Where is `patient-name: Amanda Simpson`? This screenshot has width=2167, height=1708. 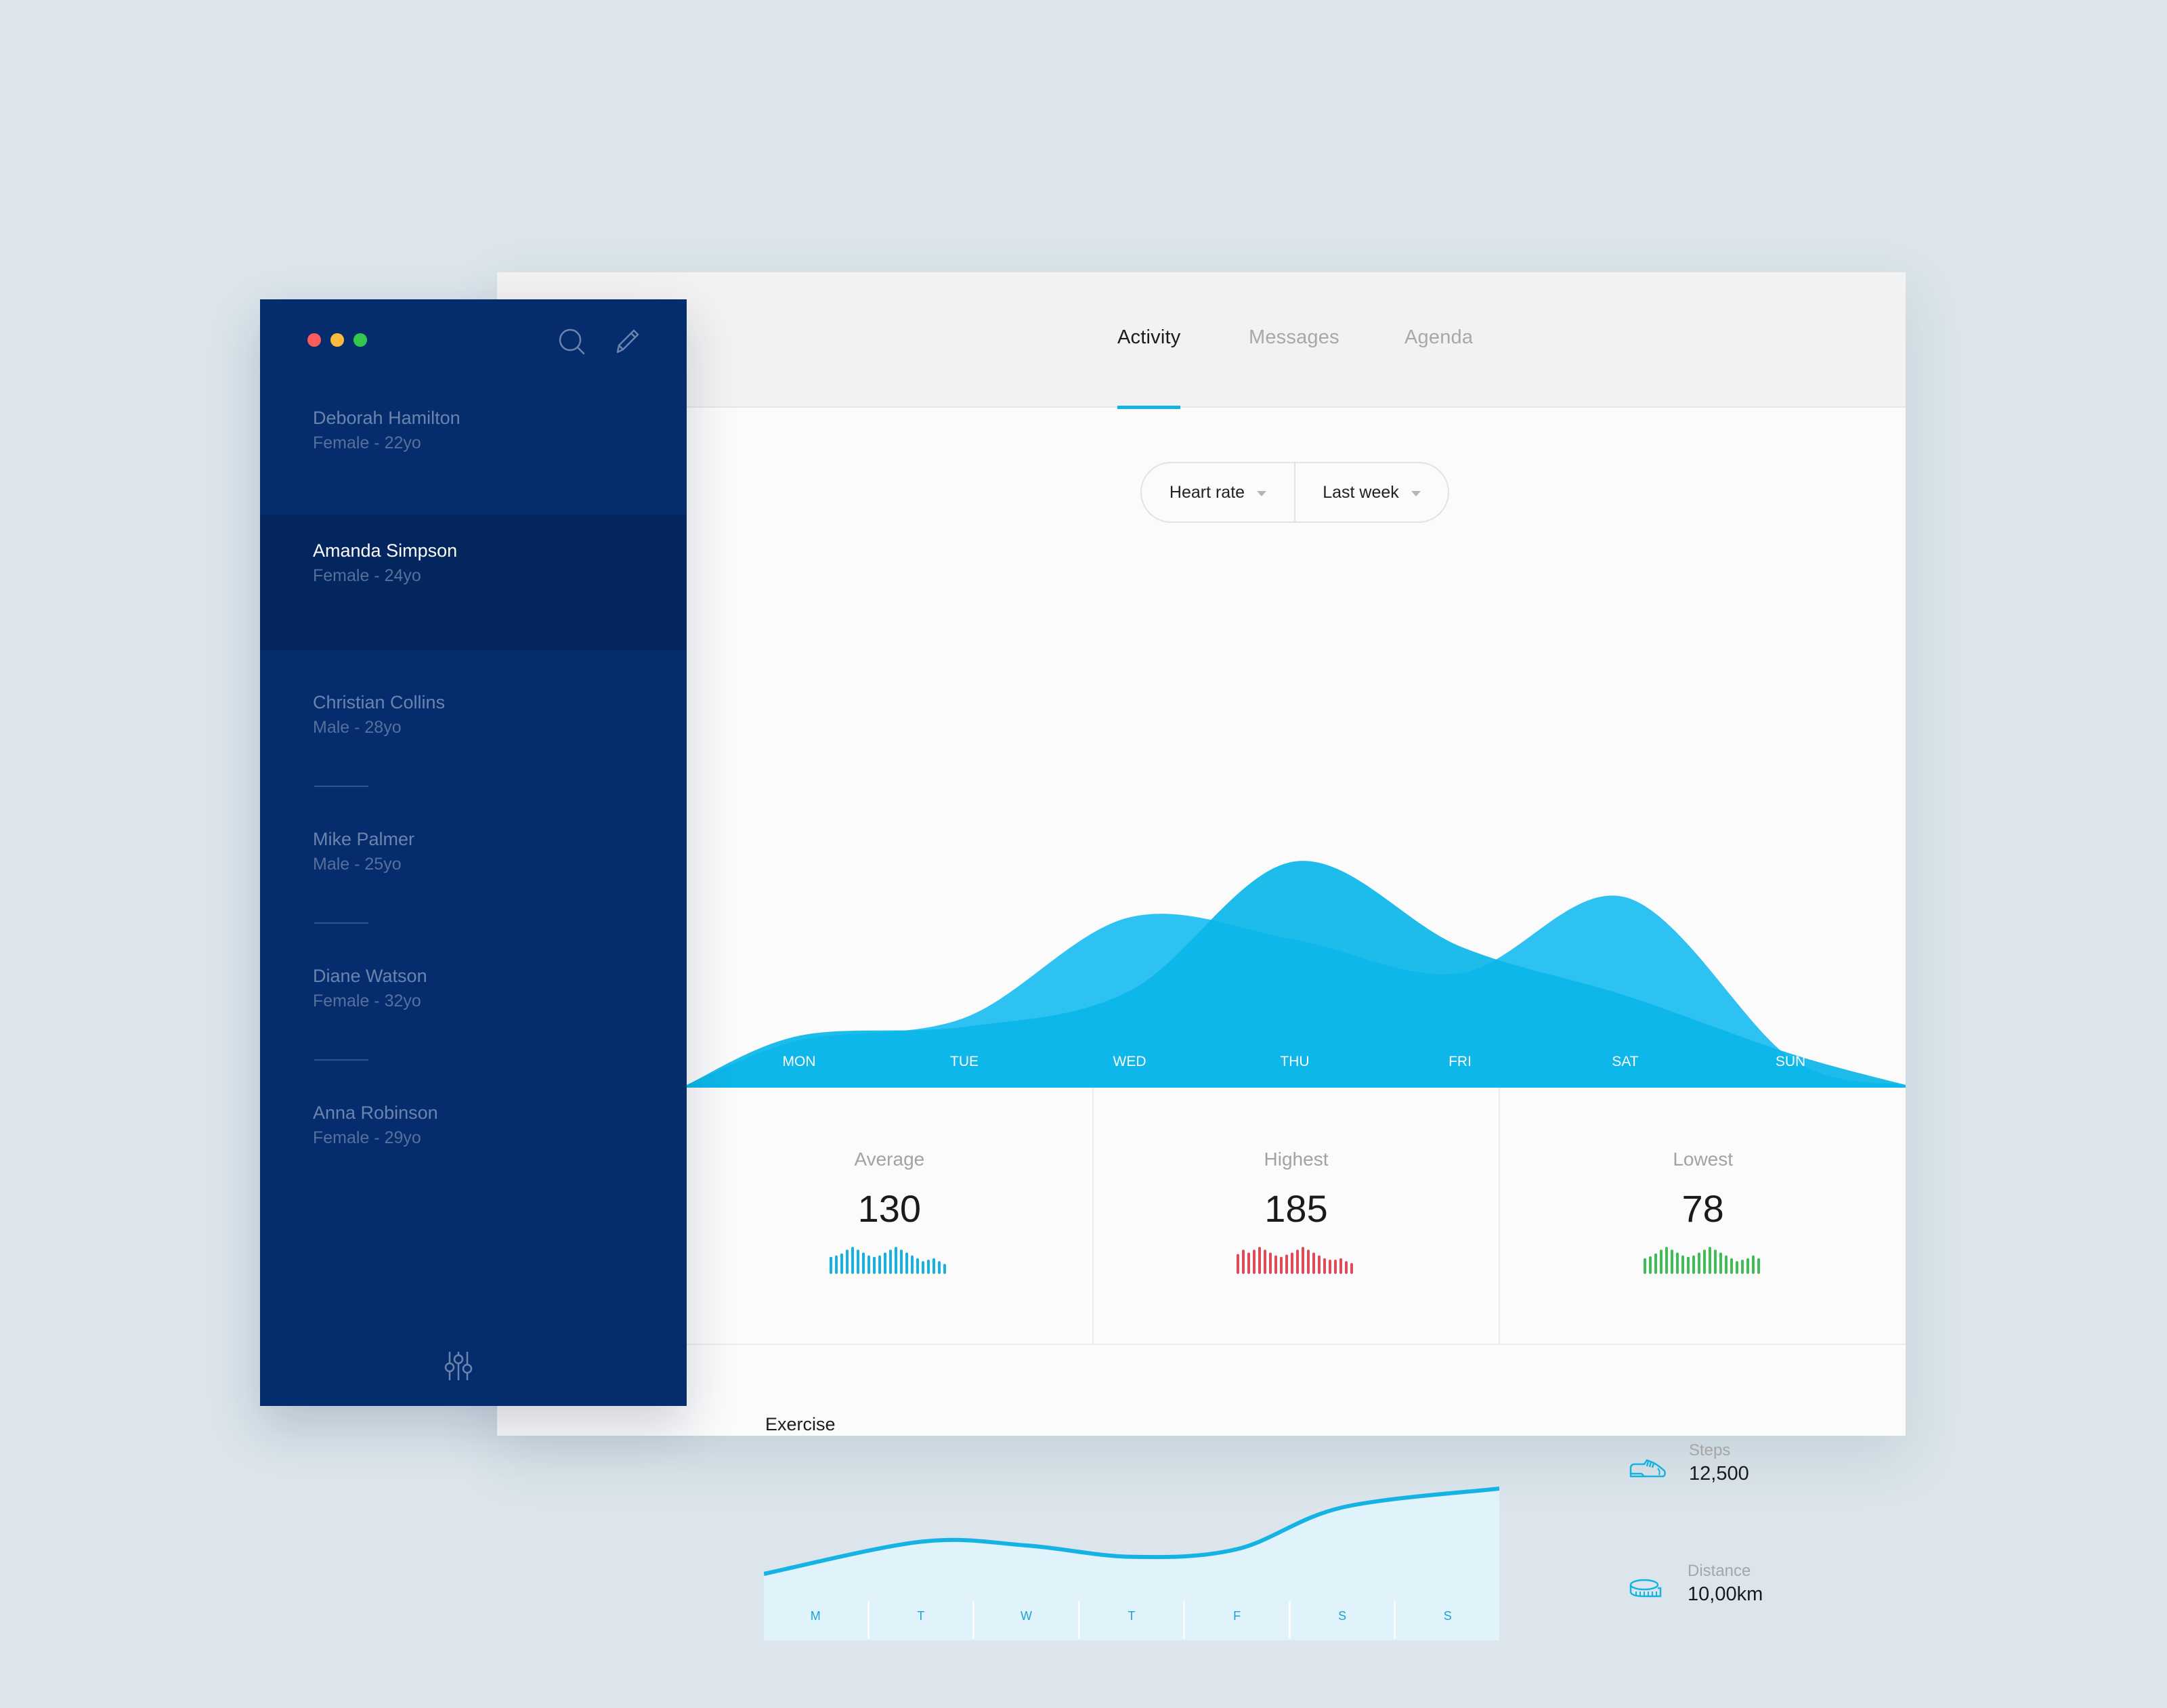 patient-name: Amanda Simpson is located at coordinates (386, 550).